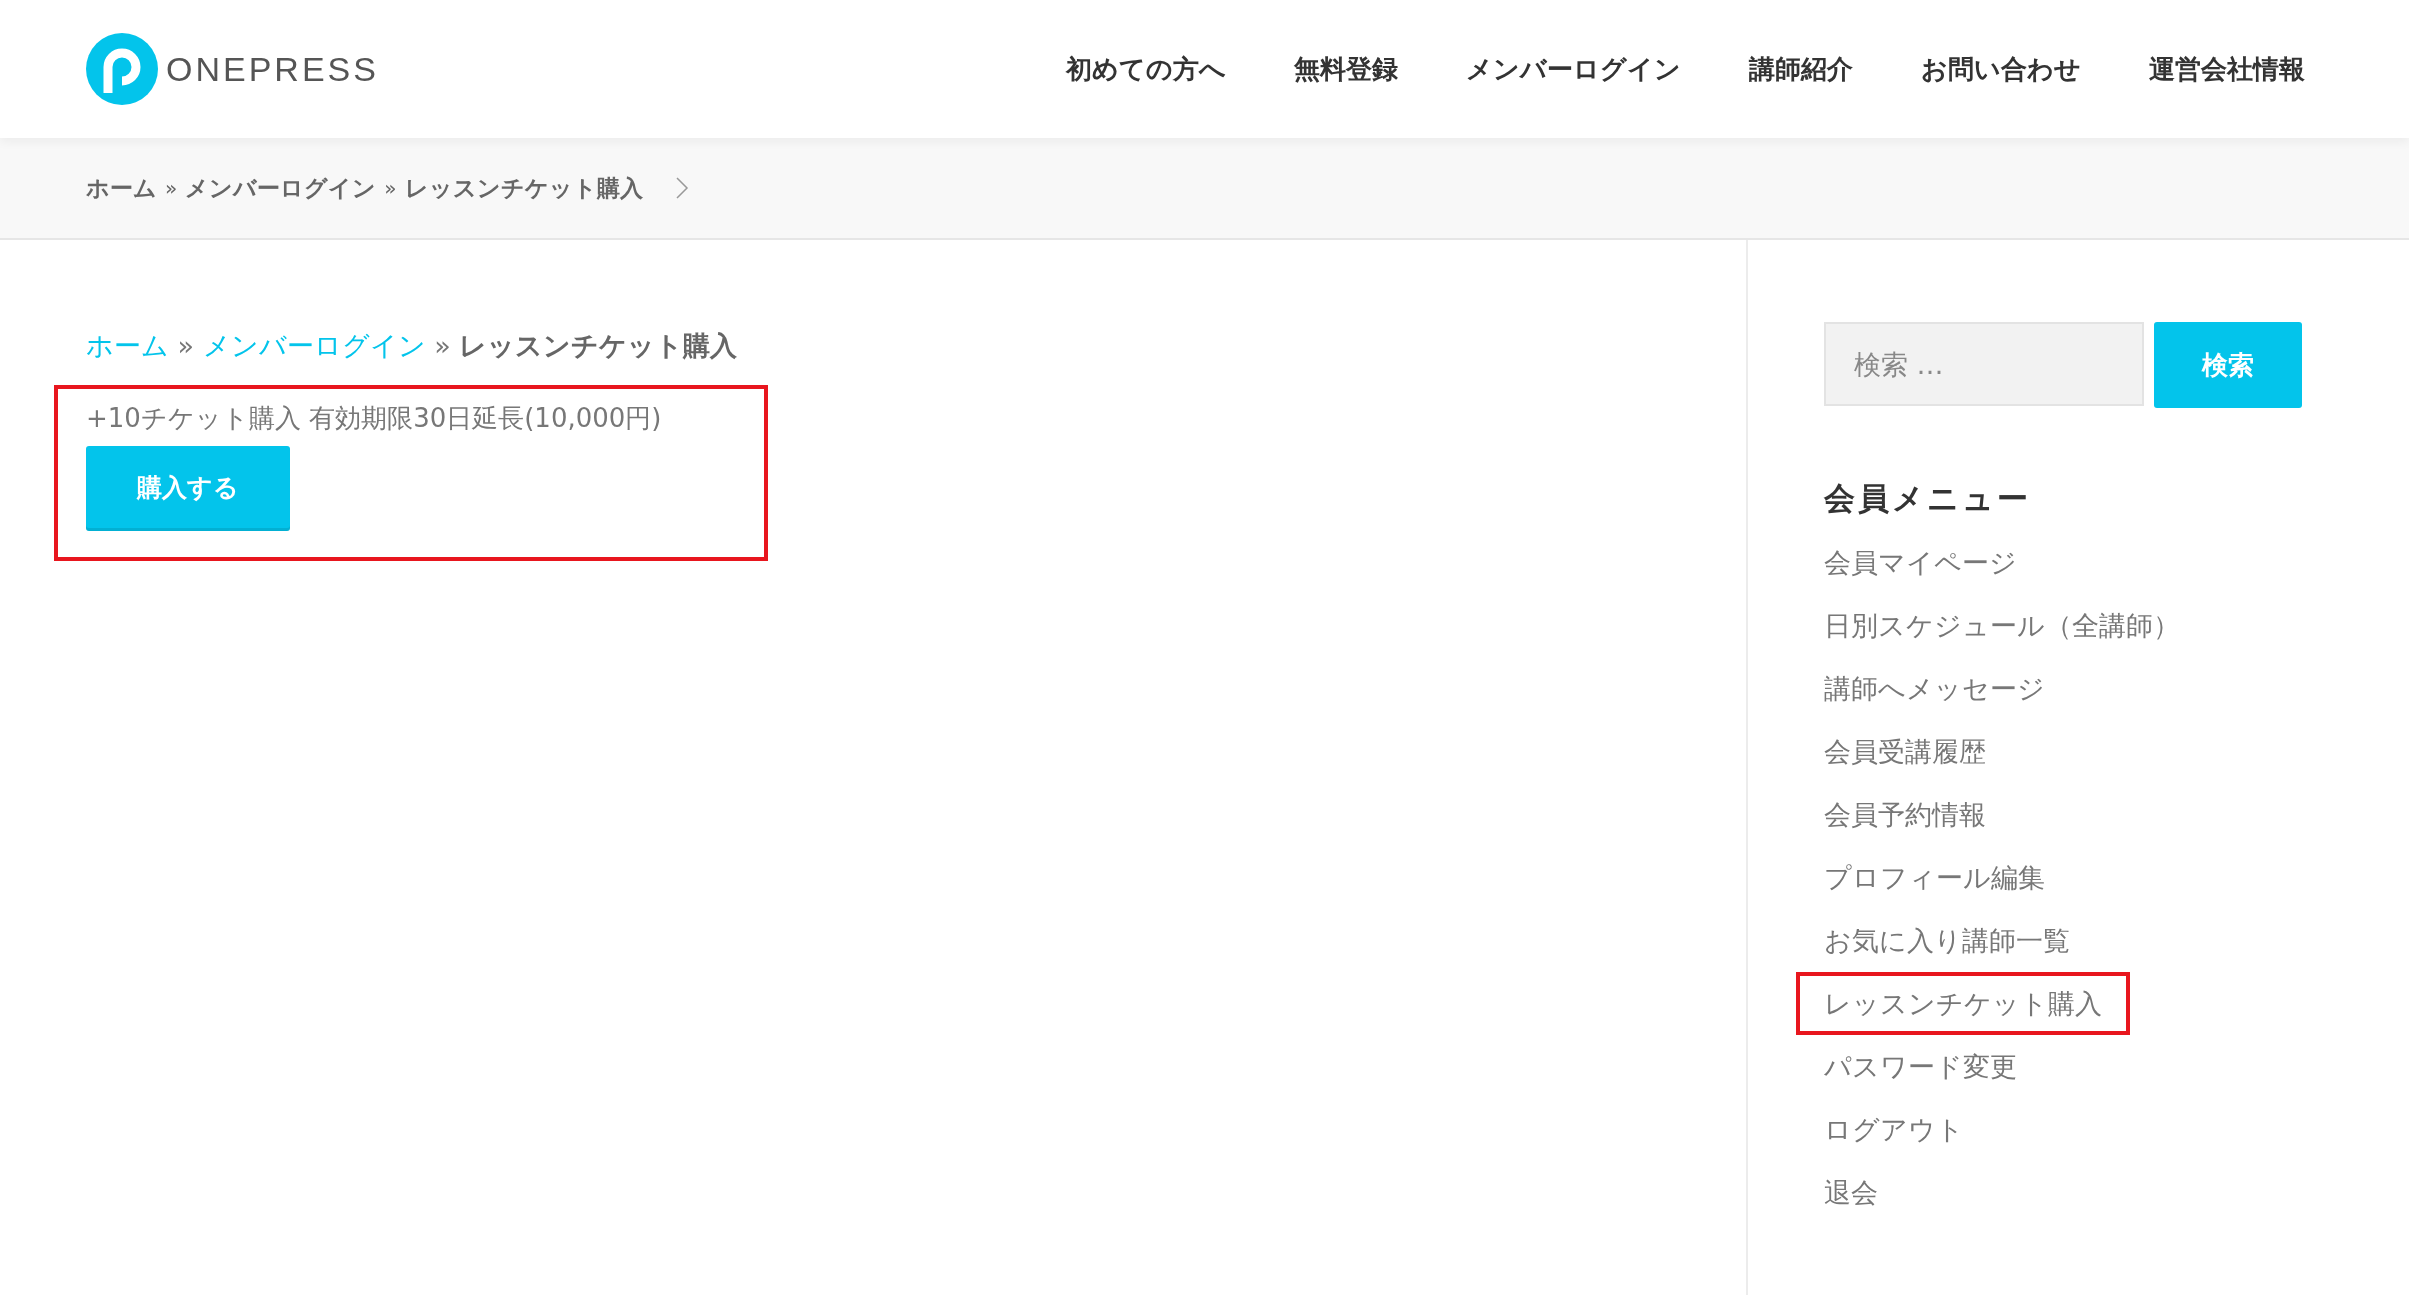 This screenshot has height=1295, width=2409. Describe the element at coordinates (2001, 69) in the screenshot. I see `nav-link: お問い合わせ` at that location.